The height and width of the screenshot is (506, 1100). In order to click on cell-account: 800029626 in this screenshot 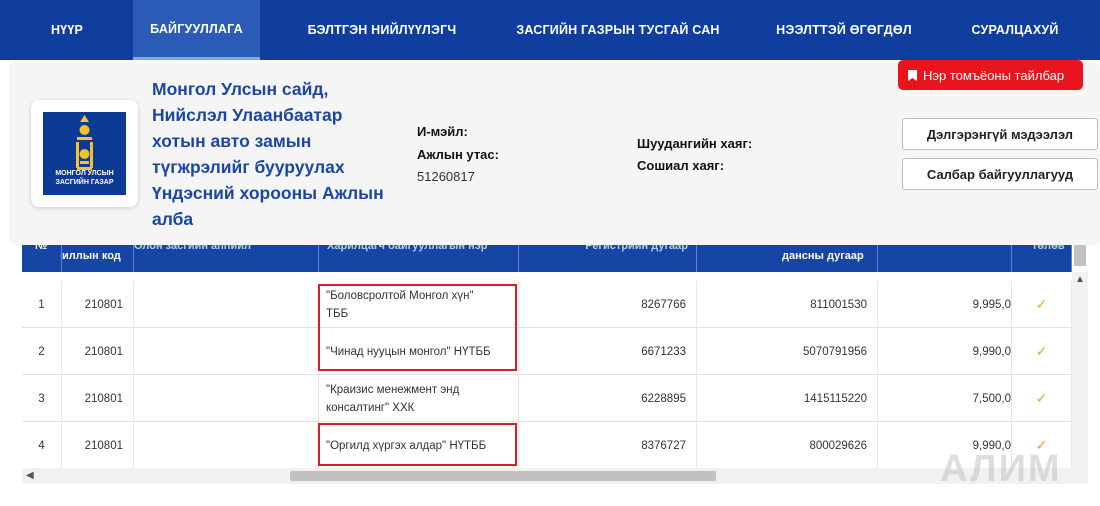, I will do `click(787, 445)`.